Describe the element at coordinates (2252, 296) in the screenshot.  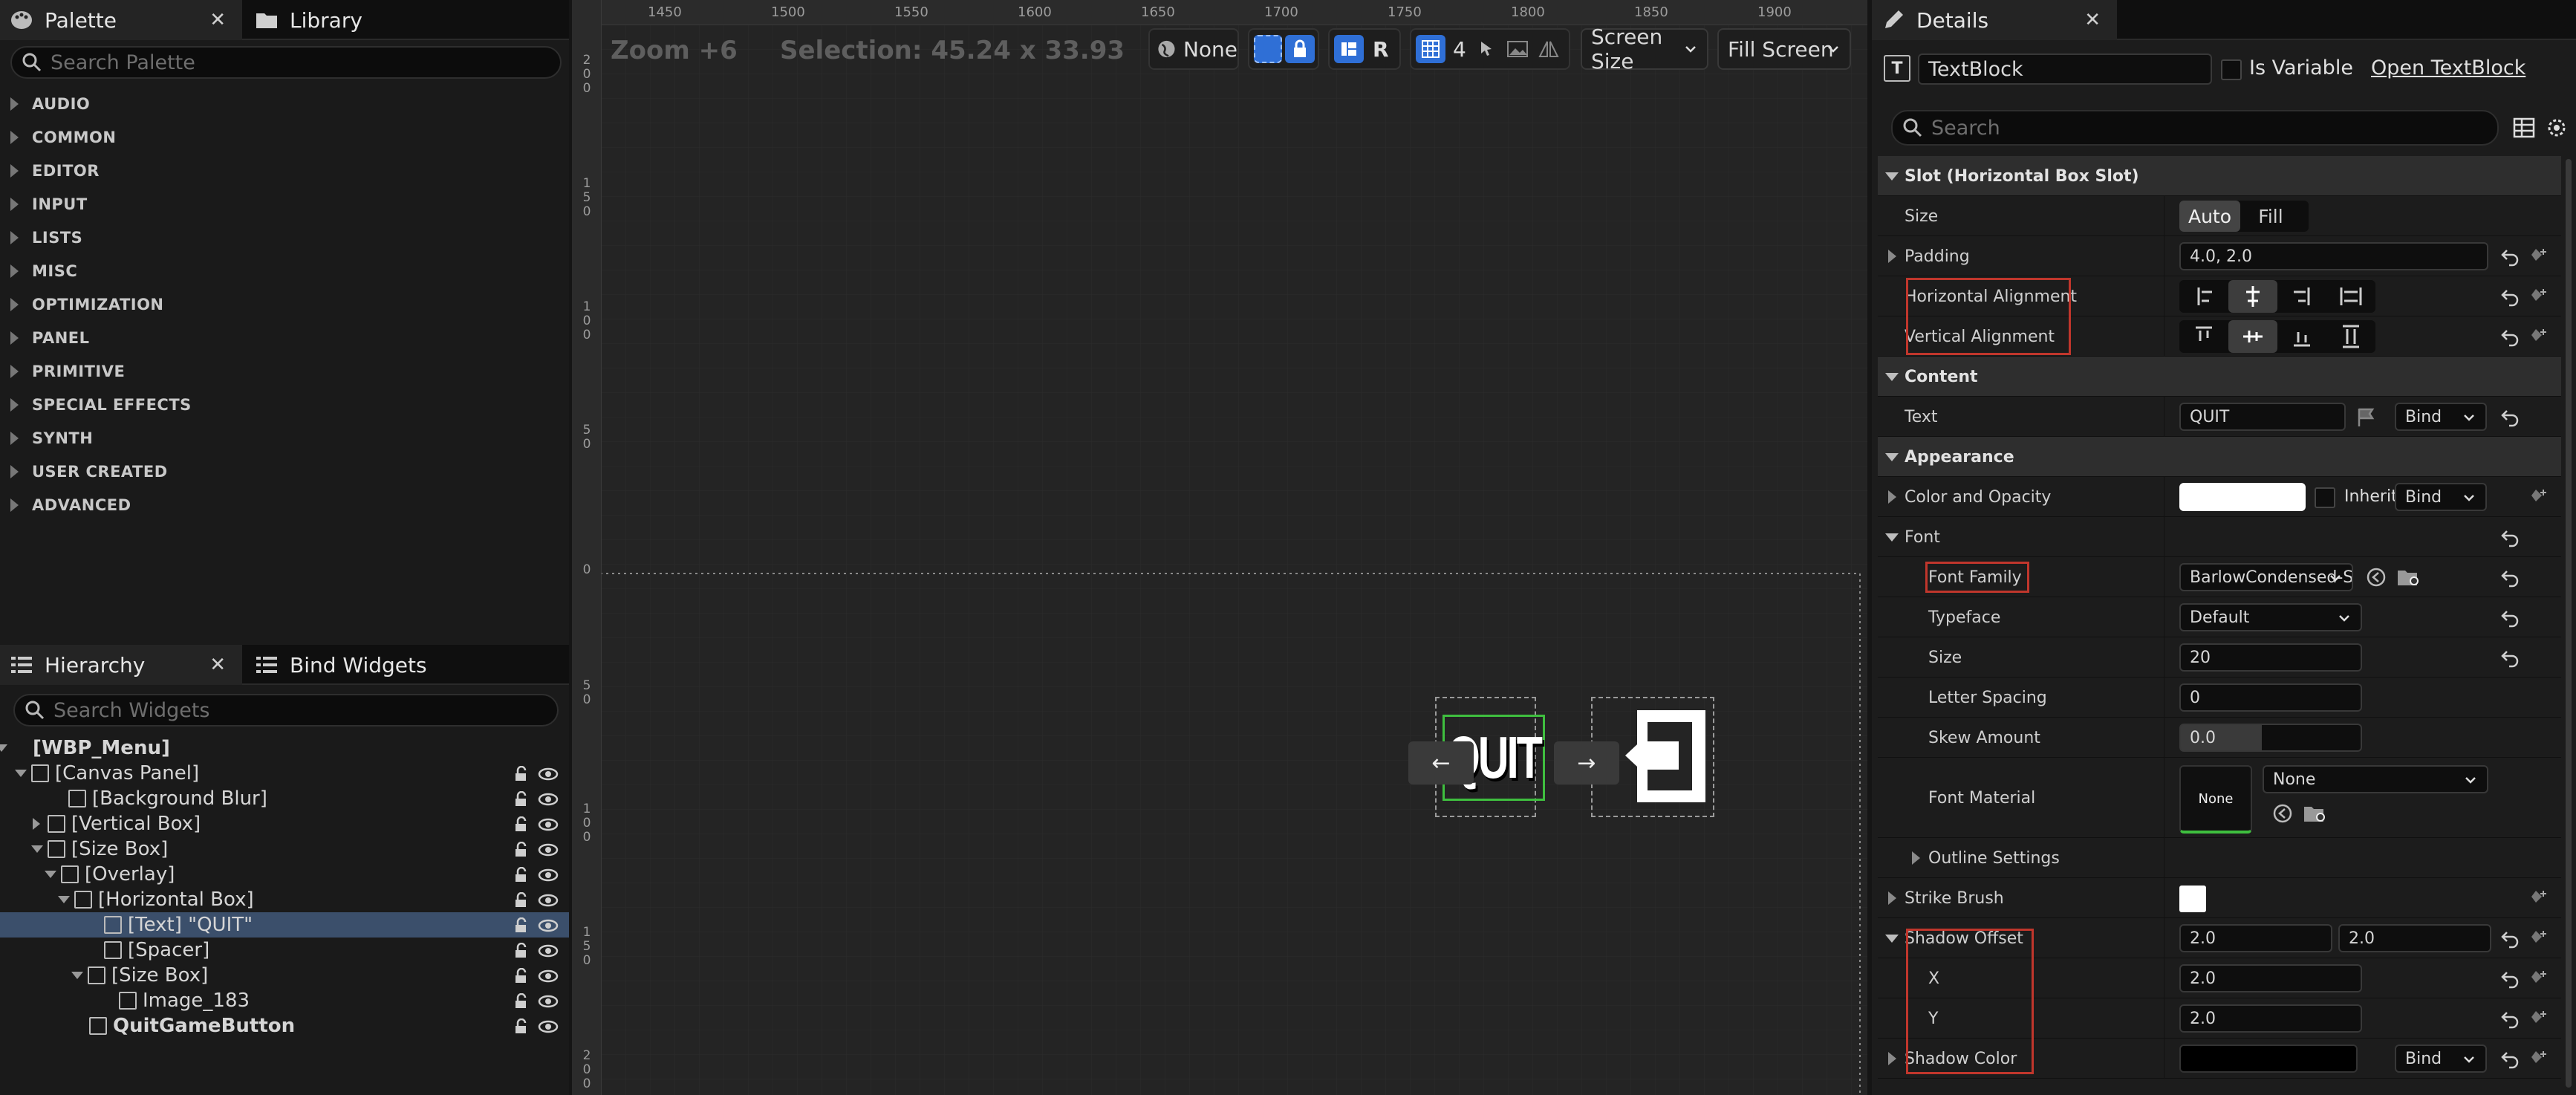
I see `align-center-icon` at that location.